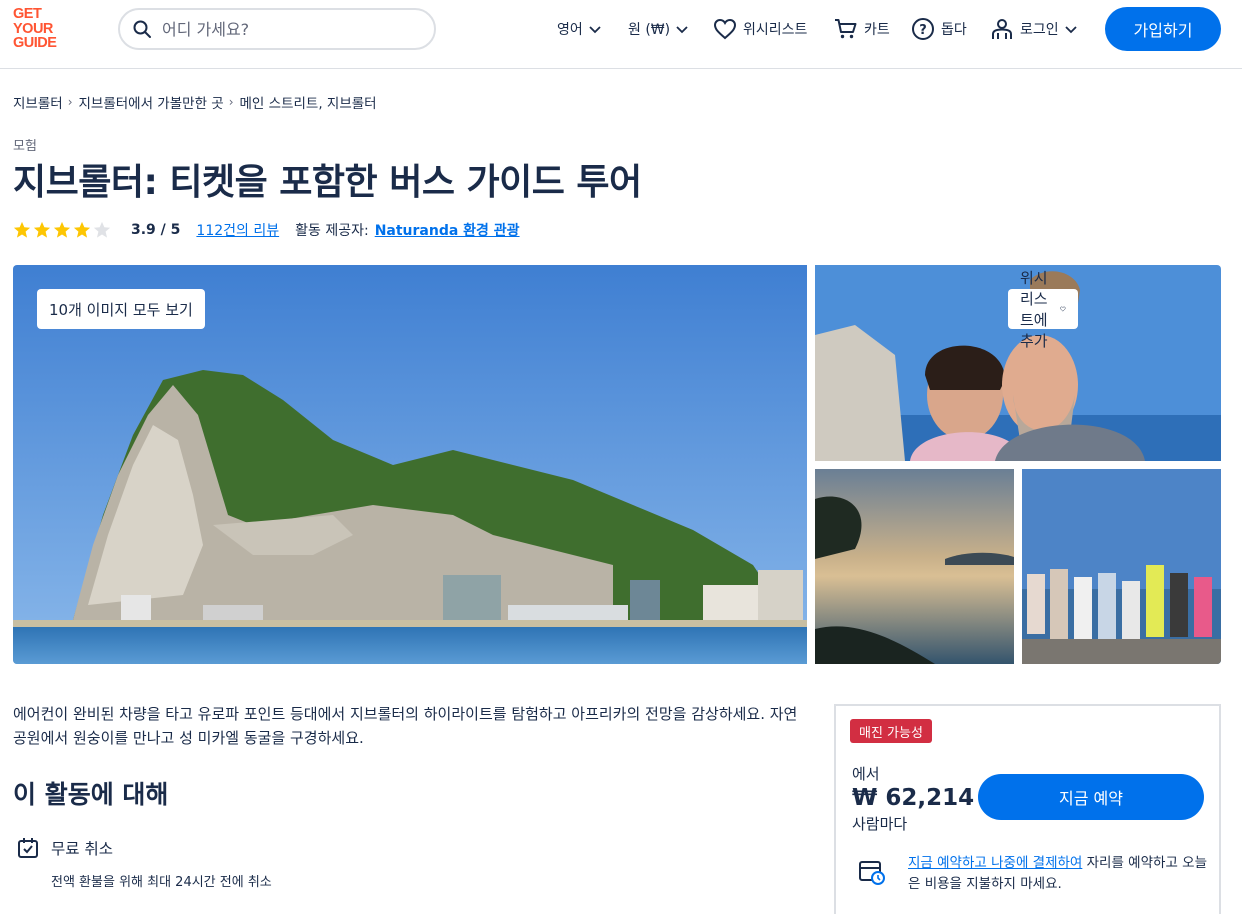 The height and width of the screenshot is (914, 1242). Describe the element at coordinates (447, 230) in the screenshot. I see `provider-link: Naturanda 환경 관광` at that location.